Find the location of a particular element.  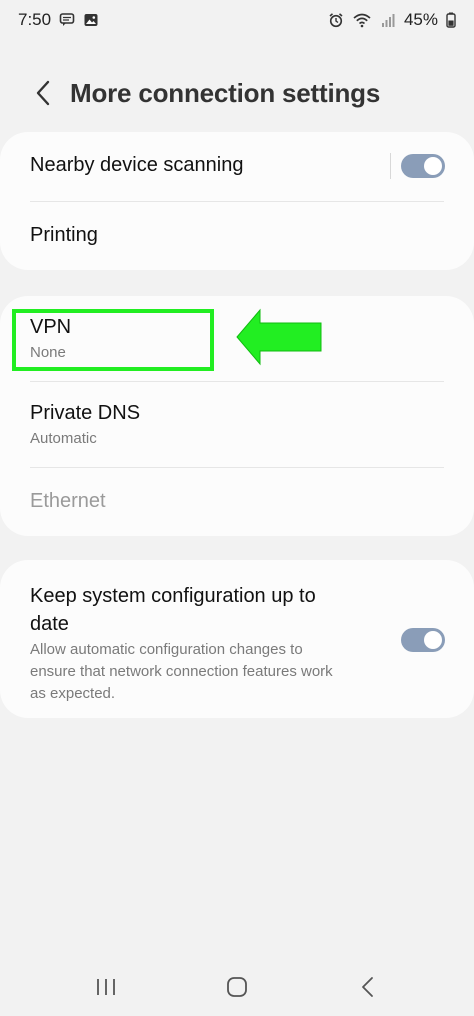

back-icon is located at coordinates (368, 987).